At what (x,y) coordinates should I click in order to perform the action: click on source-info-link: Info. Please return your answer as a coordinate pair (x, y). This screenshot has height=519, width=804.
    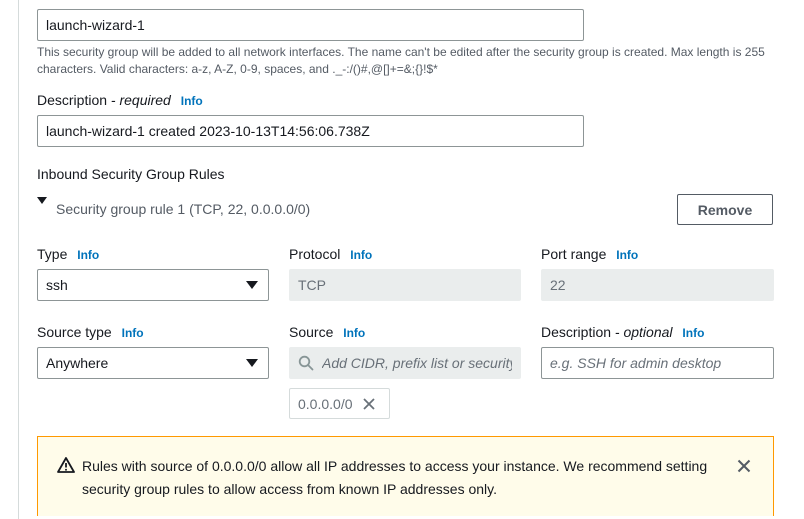
    Looking at the image, I should click on (354, 333).